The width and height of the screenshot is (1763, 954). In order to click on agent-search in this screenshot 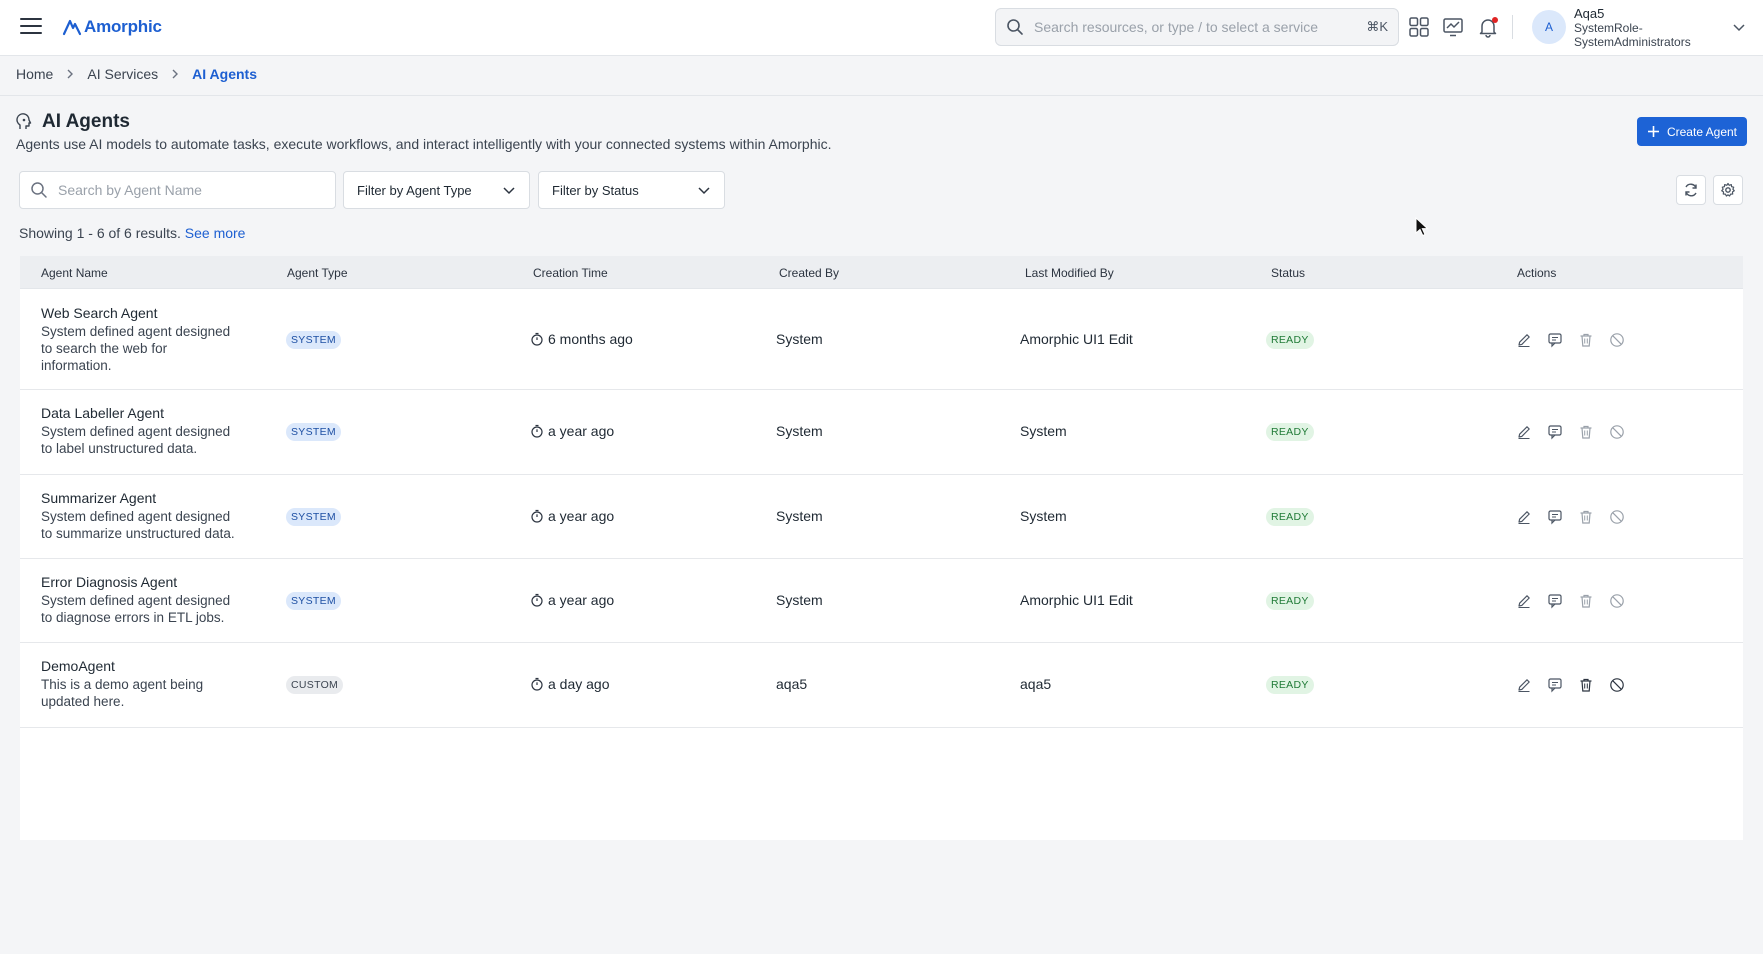, I will do `click(177, 190)`.